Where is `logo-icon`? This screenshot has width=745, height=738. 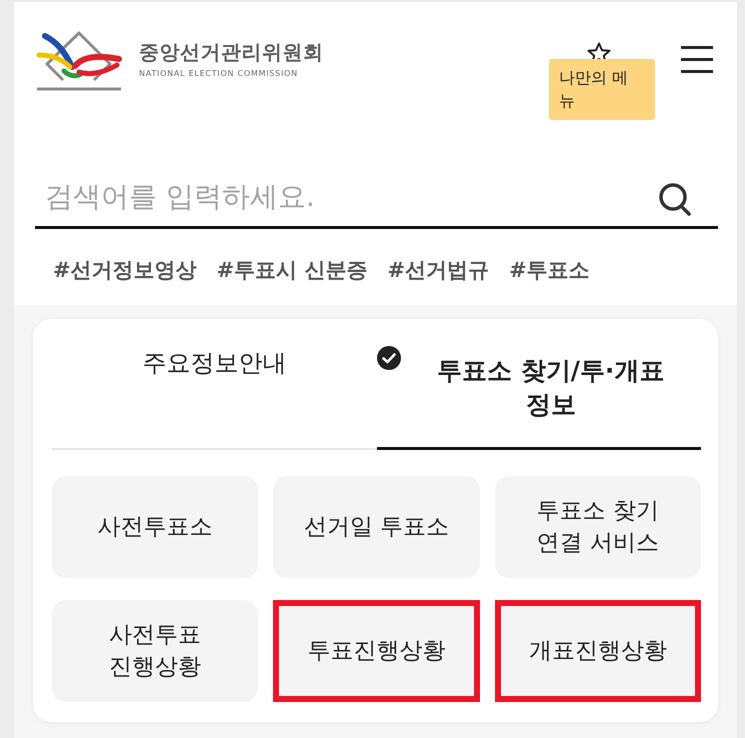 logo-icon is located at coordinates (79, 61).